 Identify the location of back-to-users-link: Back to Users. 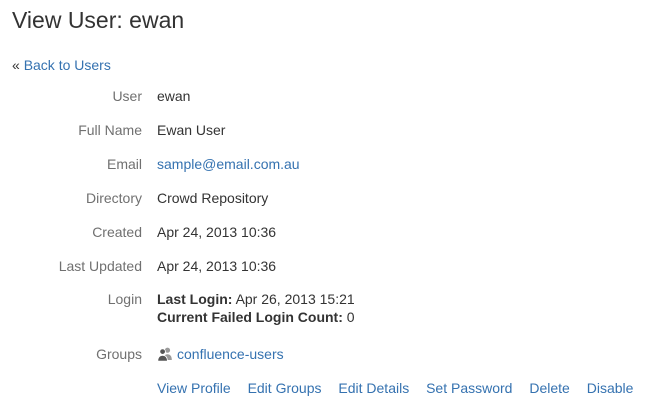
(67, 65).